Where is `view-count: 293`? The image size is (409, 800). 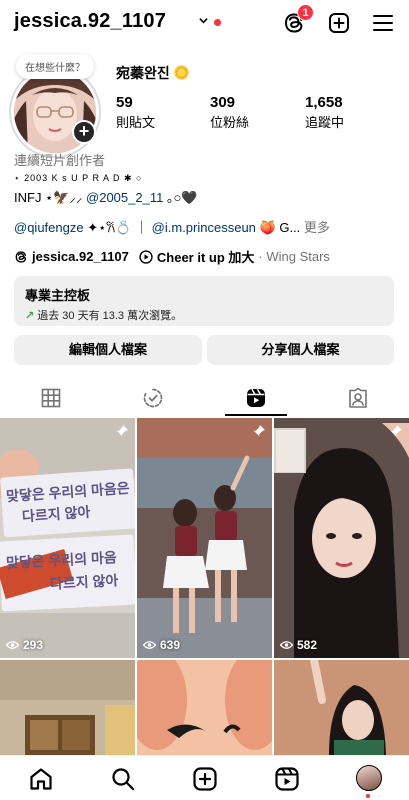 view-count: 293 is located at coordinates (24, 645).